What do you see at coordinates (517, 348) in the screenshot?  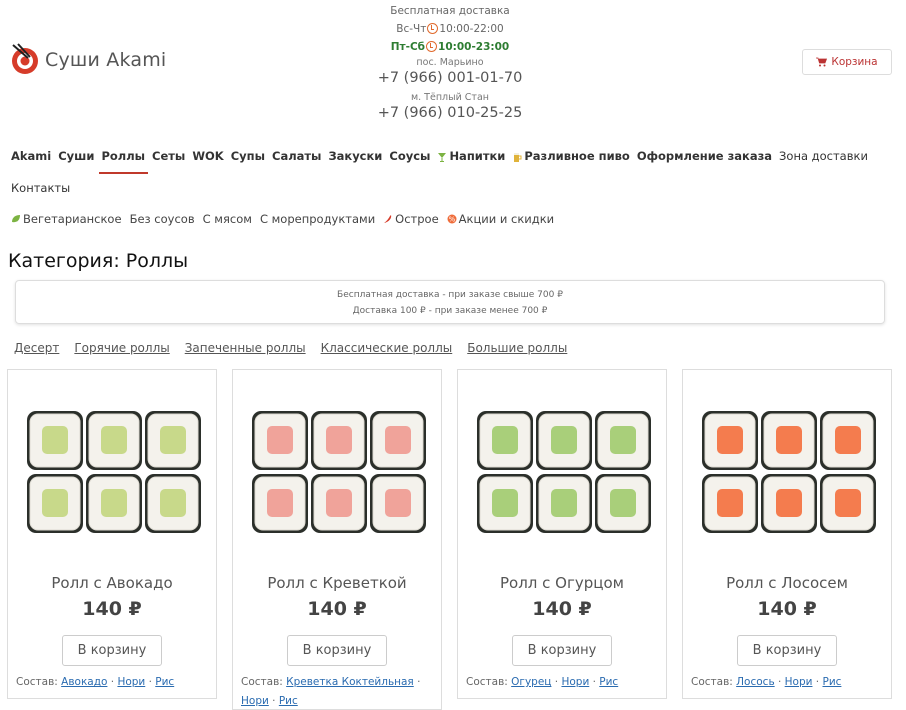 I see `subcat-big-rolls: Большие роллы` at bounding box center [517, 348].